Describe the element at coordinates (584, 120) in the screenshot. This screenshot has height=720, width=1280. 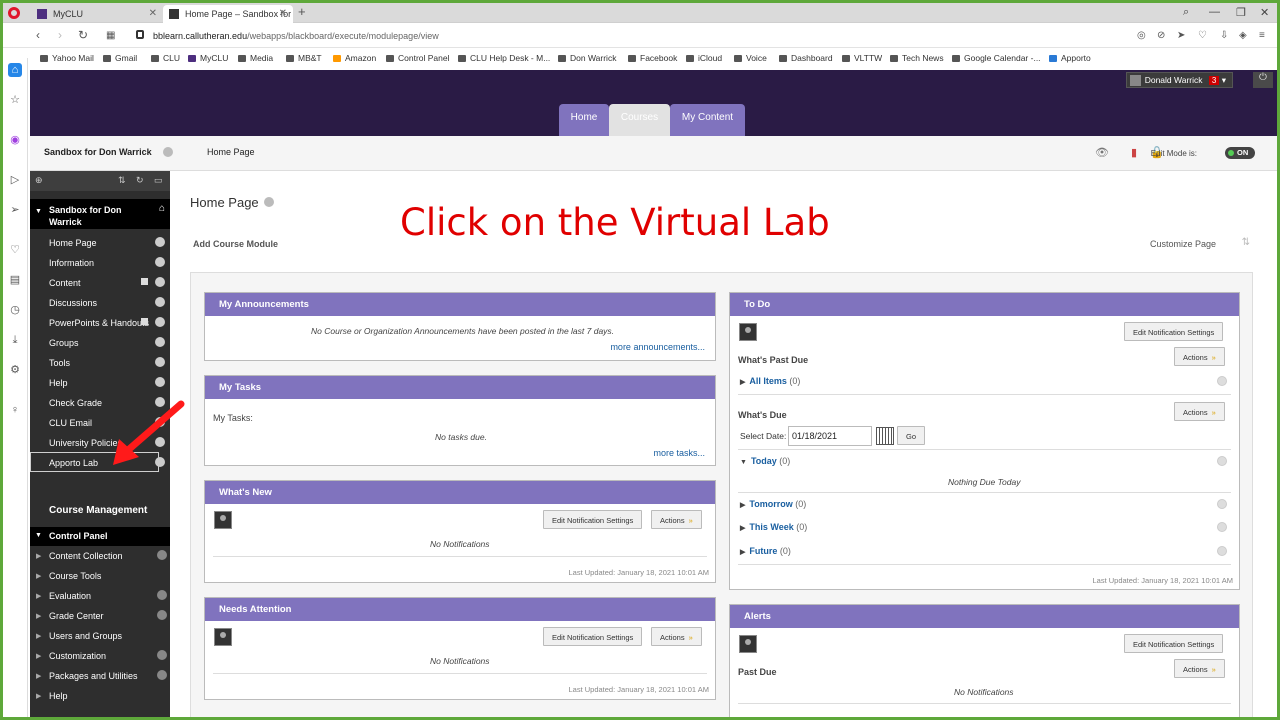
I see `tab-home: Home` at that location.